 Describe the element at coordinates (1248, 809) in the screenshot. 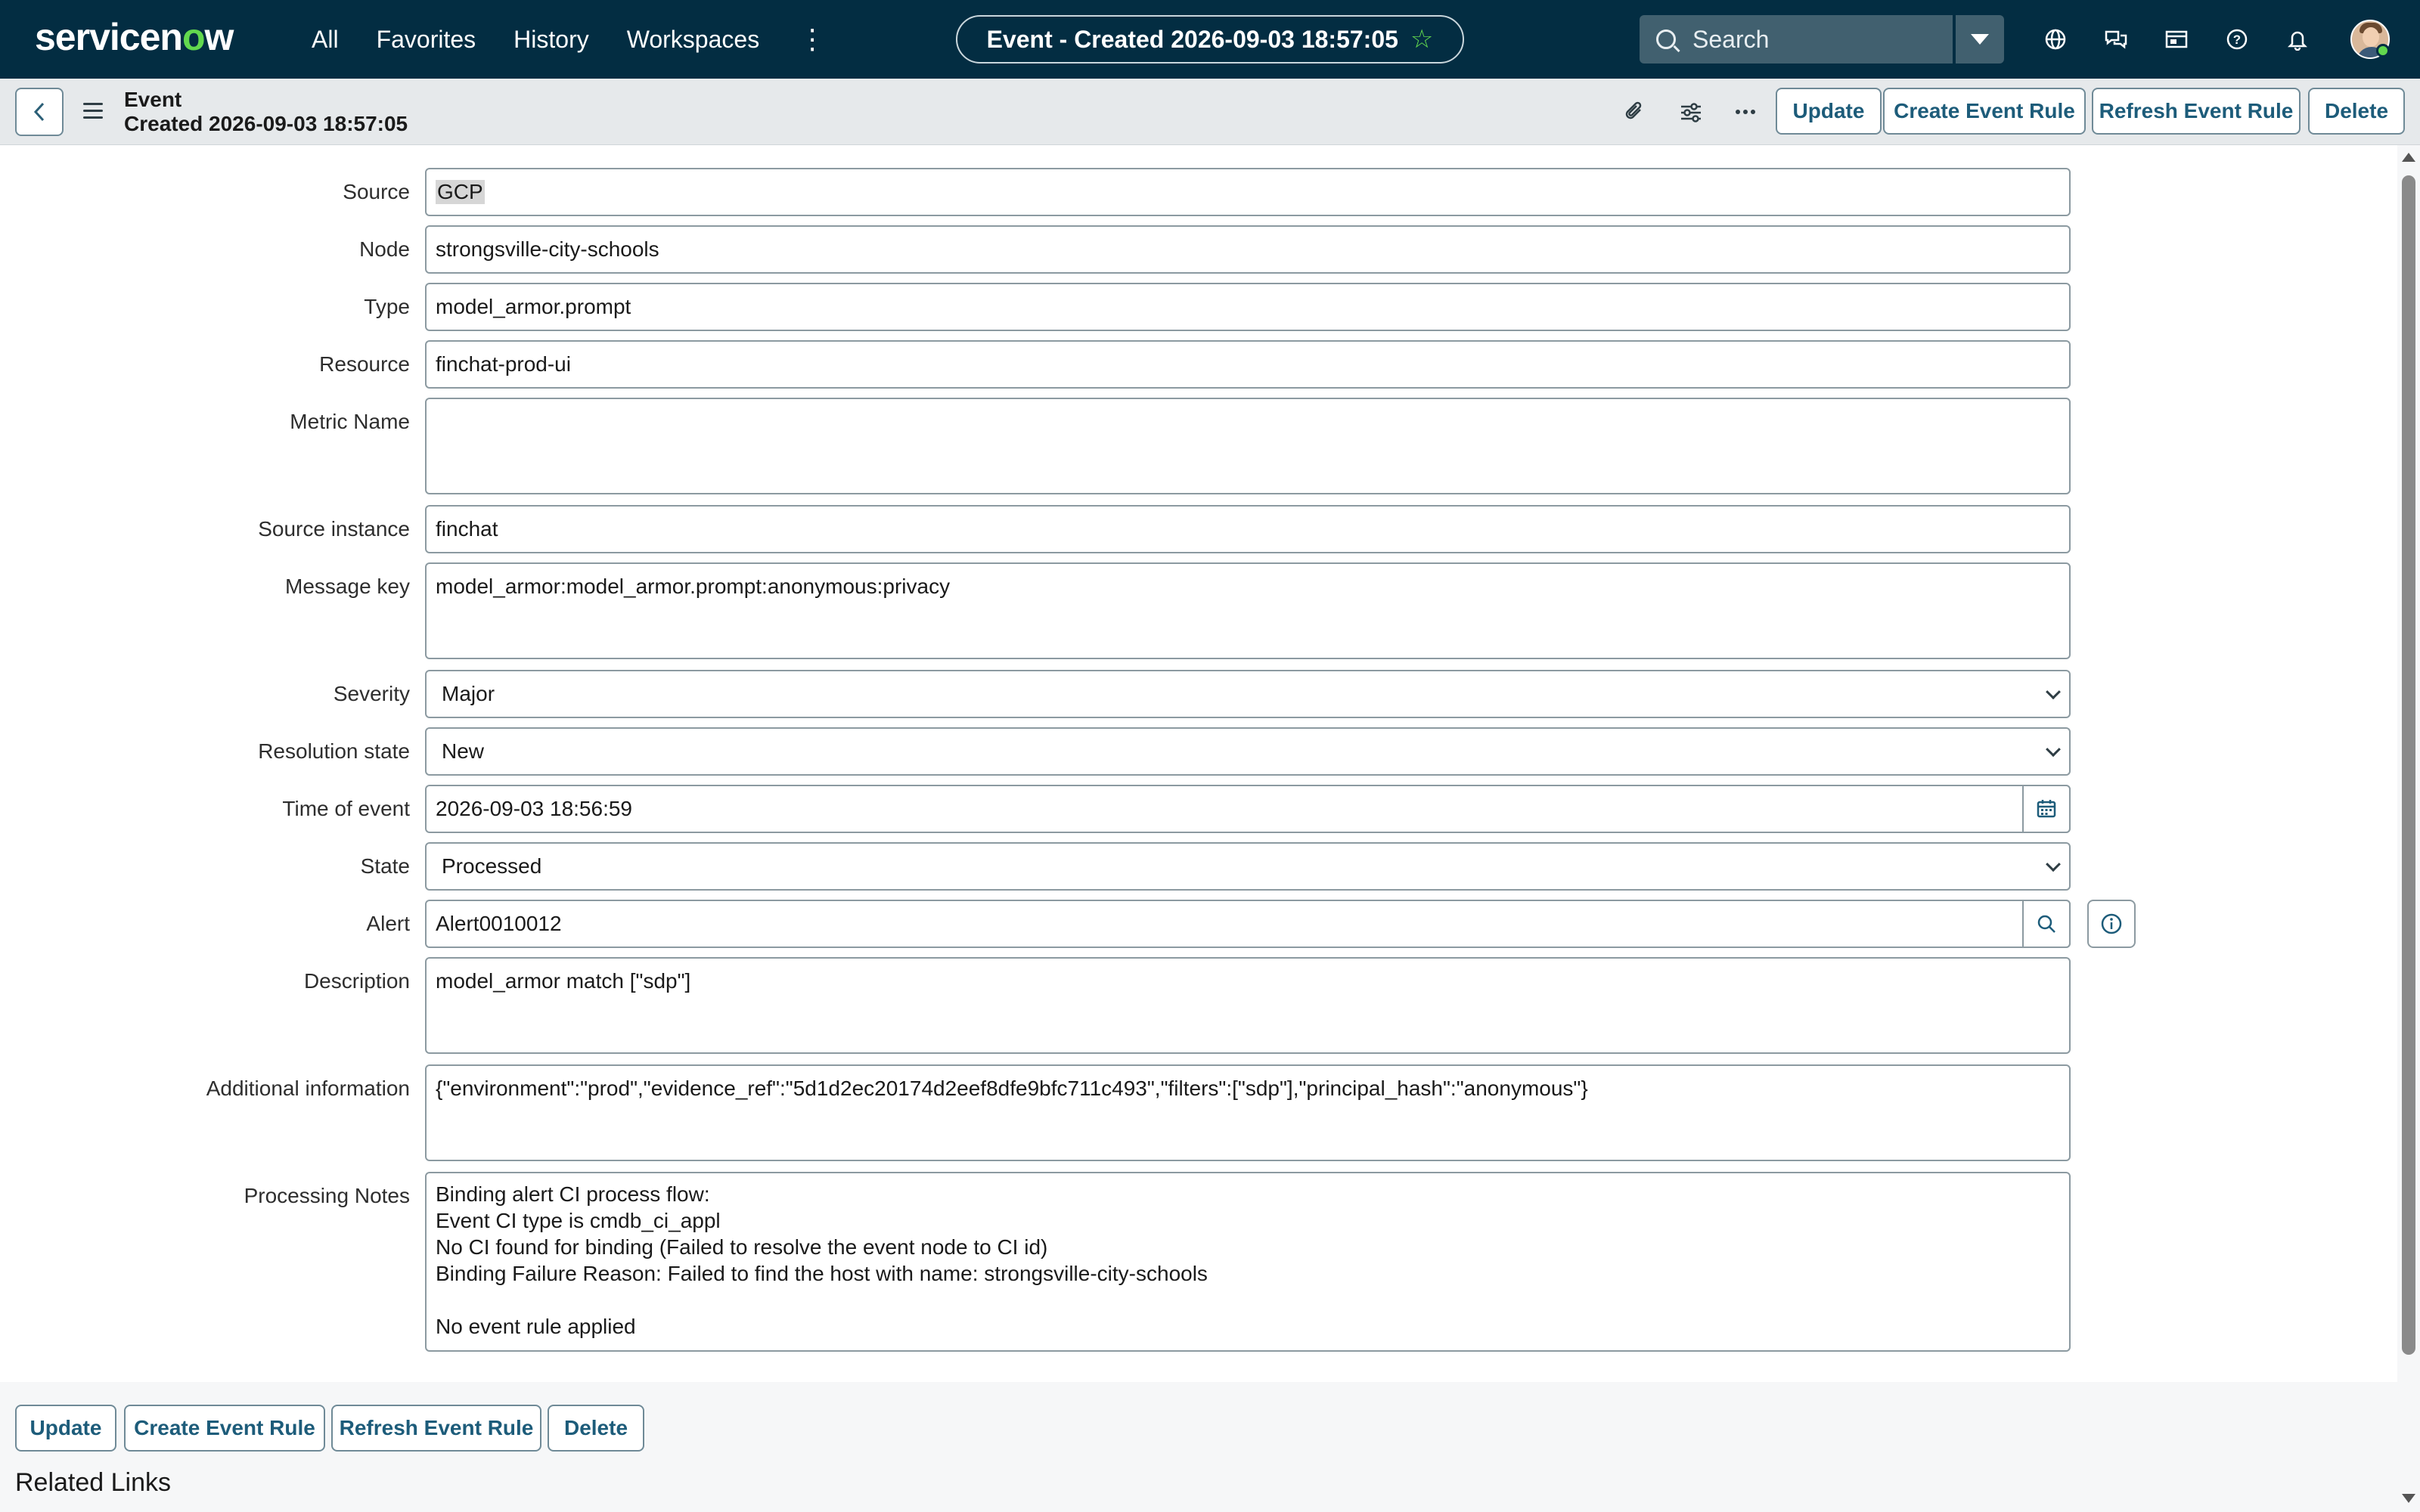

I see `time-of-event-field: 2026-09-03 18:56:59` at that location.